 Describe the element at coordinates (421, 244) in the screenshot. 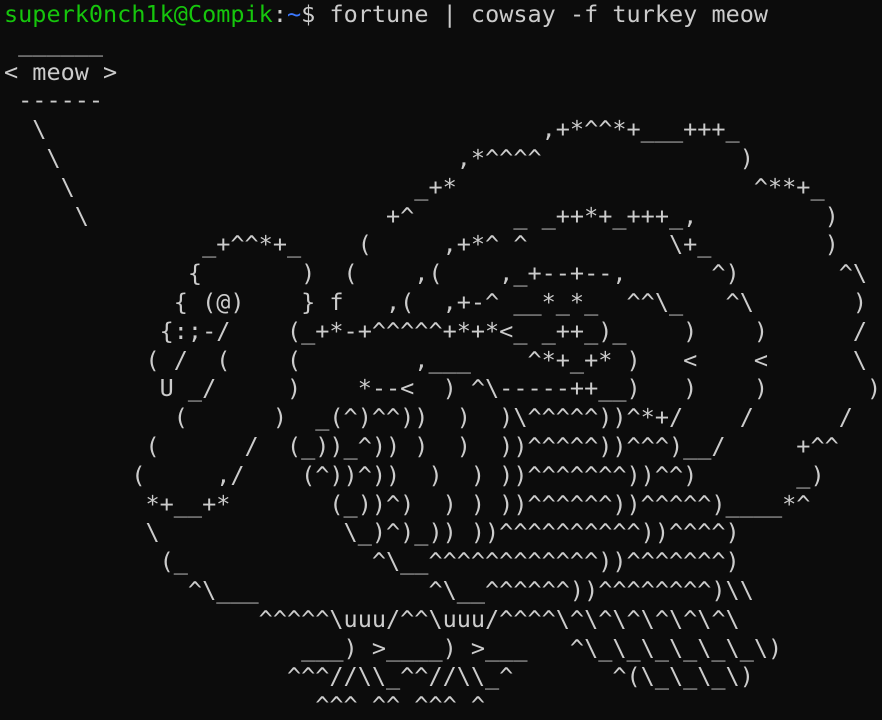

I see `ascii-art-line: _+^^*+_ ( ,+*^ ^ \+_ )` at that location.